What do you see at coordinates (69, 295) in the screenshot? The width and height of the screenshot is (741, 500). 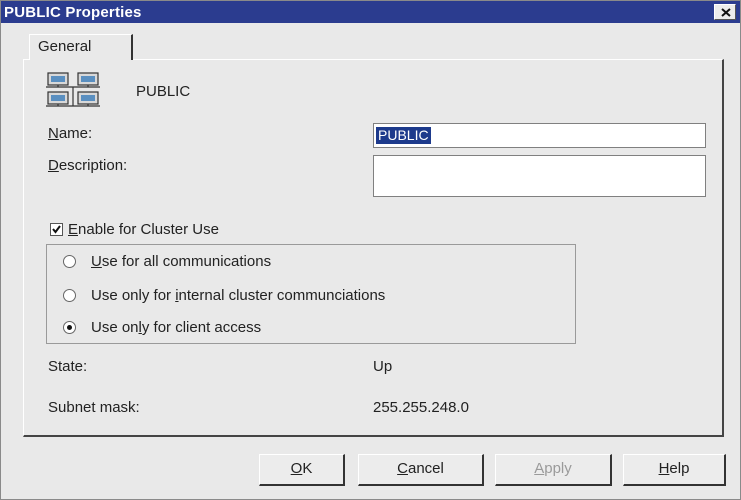 I see `radio-internal-only` at bounding box center [69, 295].